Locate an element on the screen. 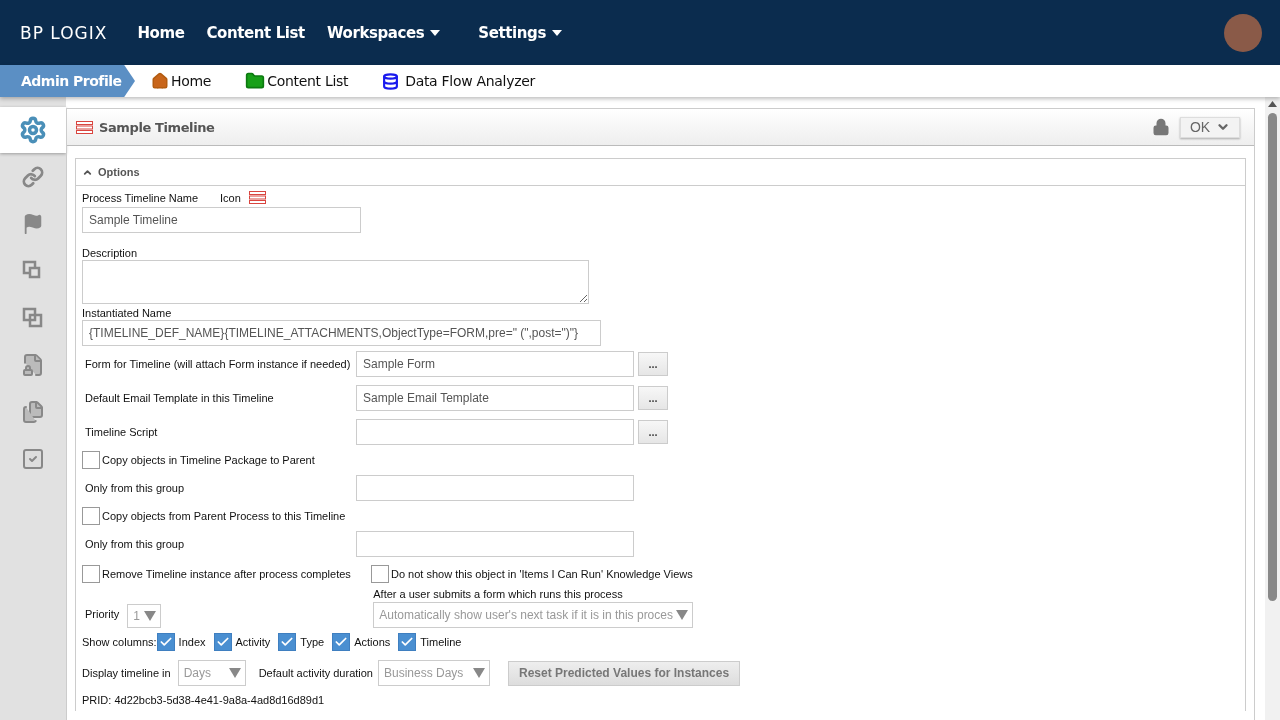  input-field: {TIMELINE_DEF_NAME}{TIMELINE_ATTACHMENTS,ObjectType=FORM,pre=" (",post=")"} is located at coordinates (341, 333).